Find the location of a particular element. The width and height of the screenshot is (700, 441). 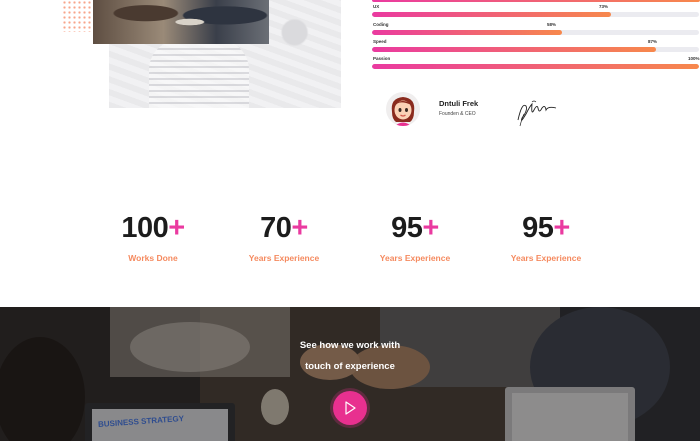

play-icon is located at coordinates (350, 408).